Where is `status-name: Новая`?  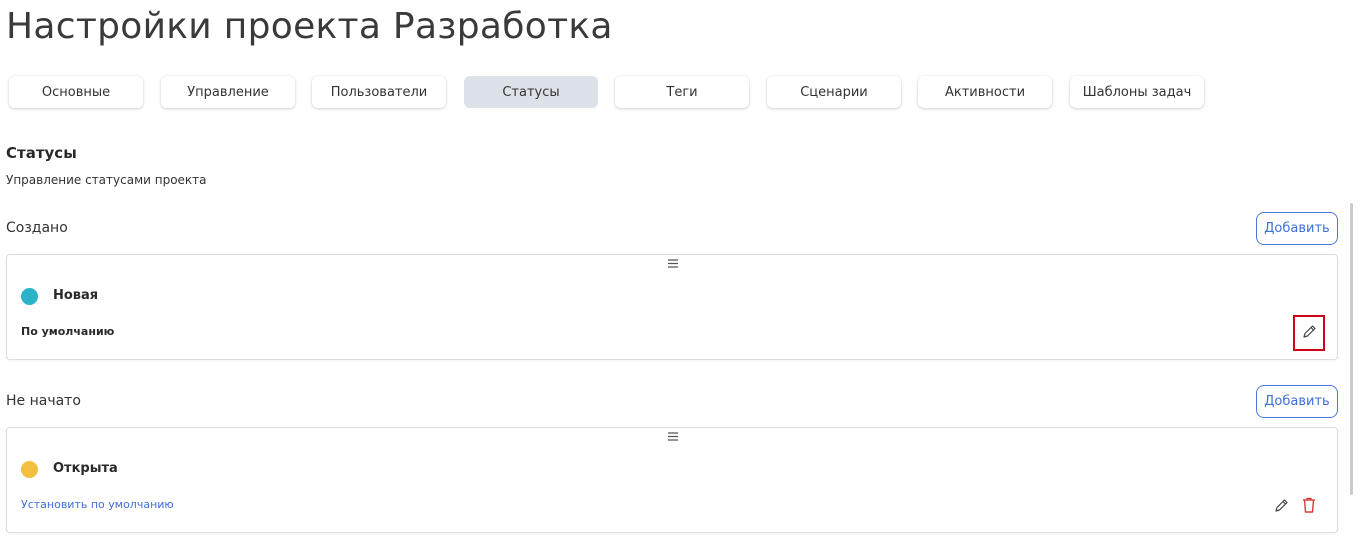 status-name: Новая is located at coordinates (76, 295).